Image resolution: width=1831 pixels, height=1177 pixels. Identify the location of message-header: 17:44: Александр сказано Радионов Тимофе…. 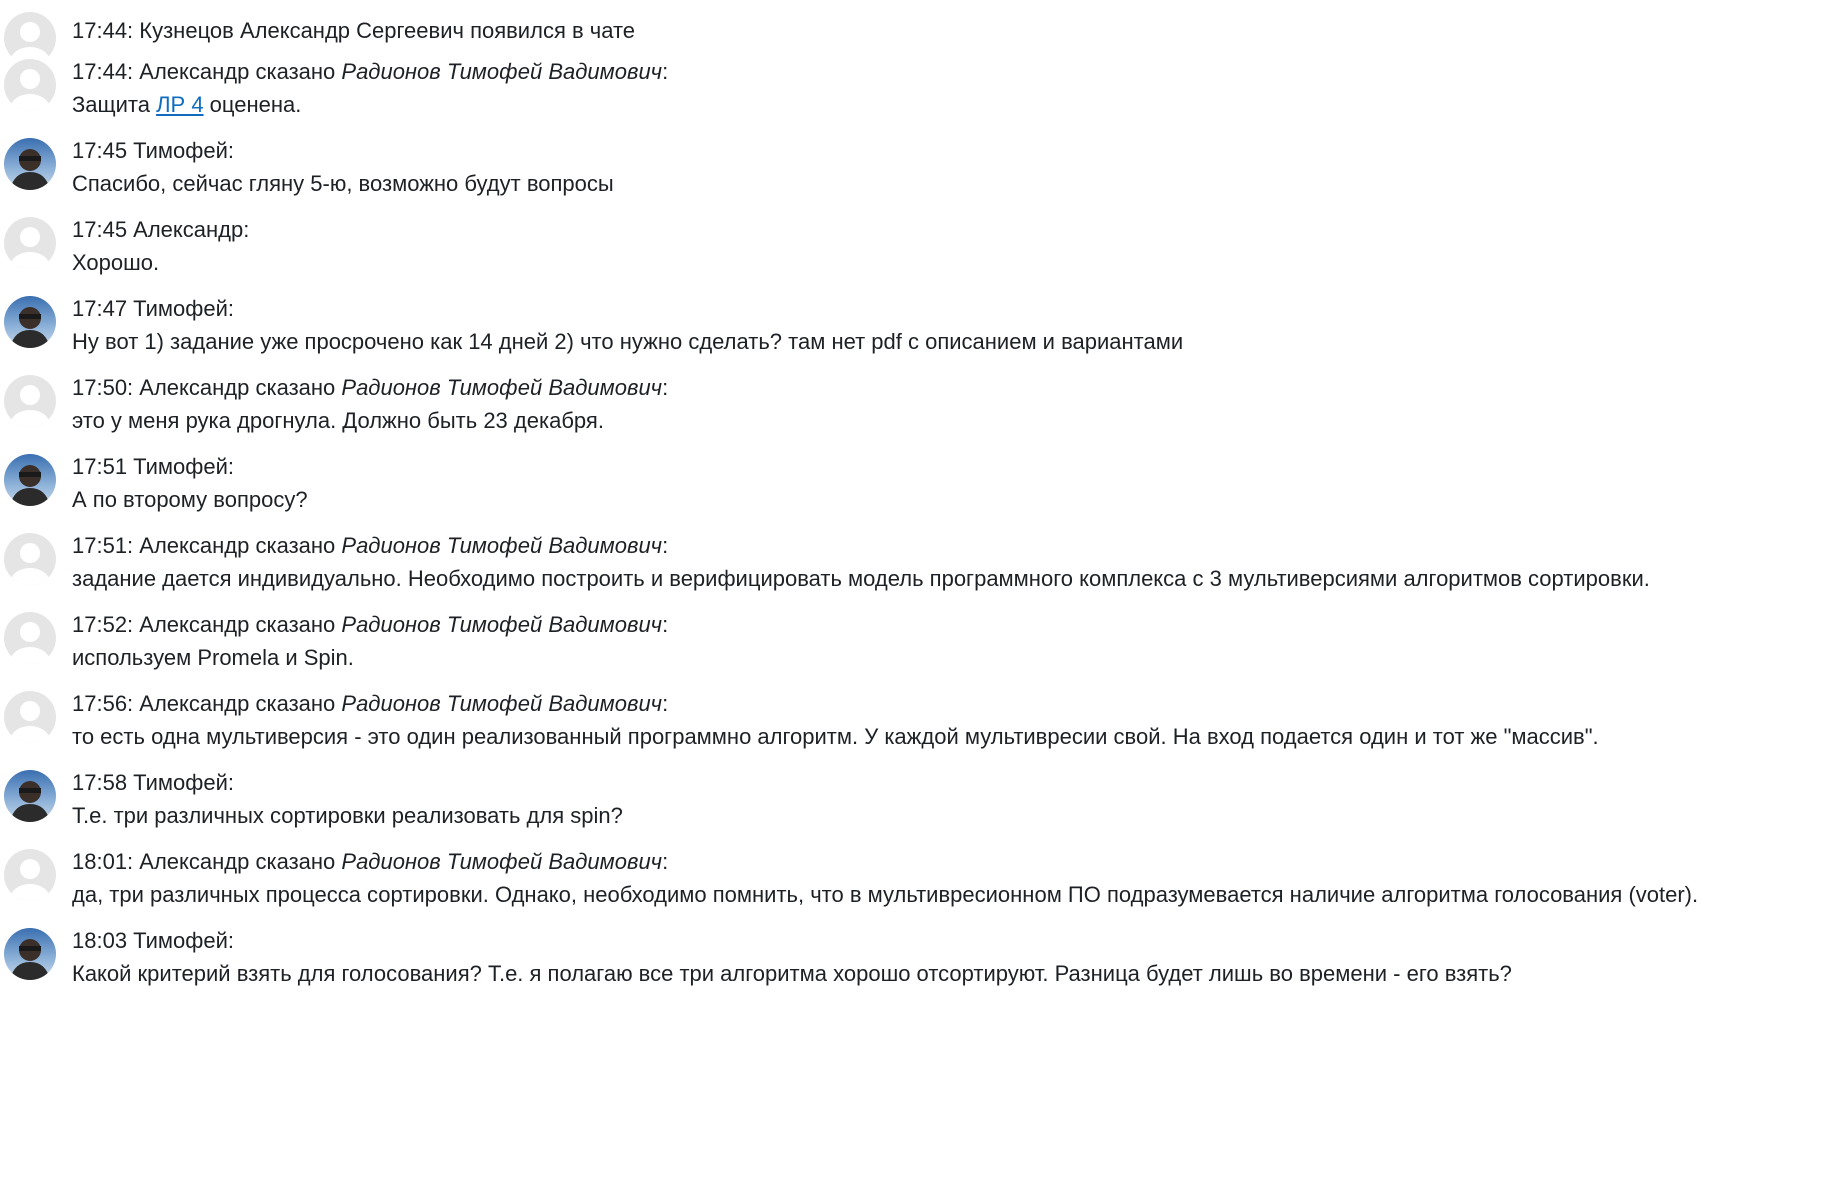
(370, 71).